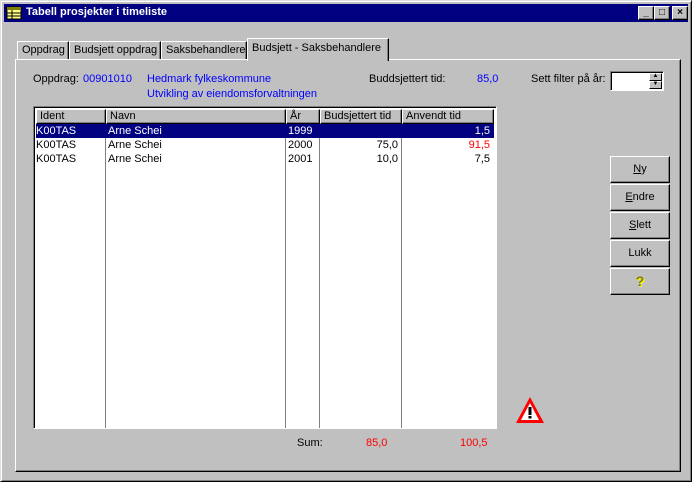 The height and width of the screenshot is (482, 692). What do you see at coordinates (232, 94) in the screenshot?
I see `project-description: Utvikling av eiendomsforvaltningen` at bounding box center [232, 94].